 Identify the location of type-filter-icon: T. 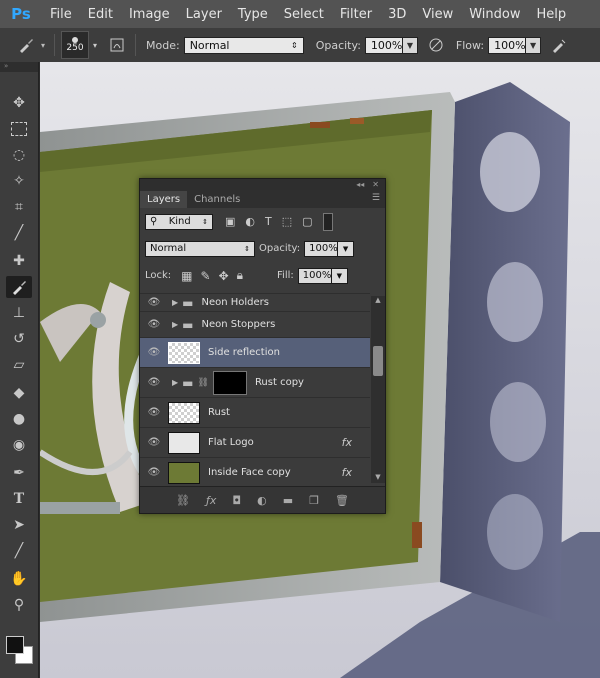
(268, 221).